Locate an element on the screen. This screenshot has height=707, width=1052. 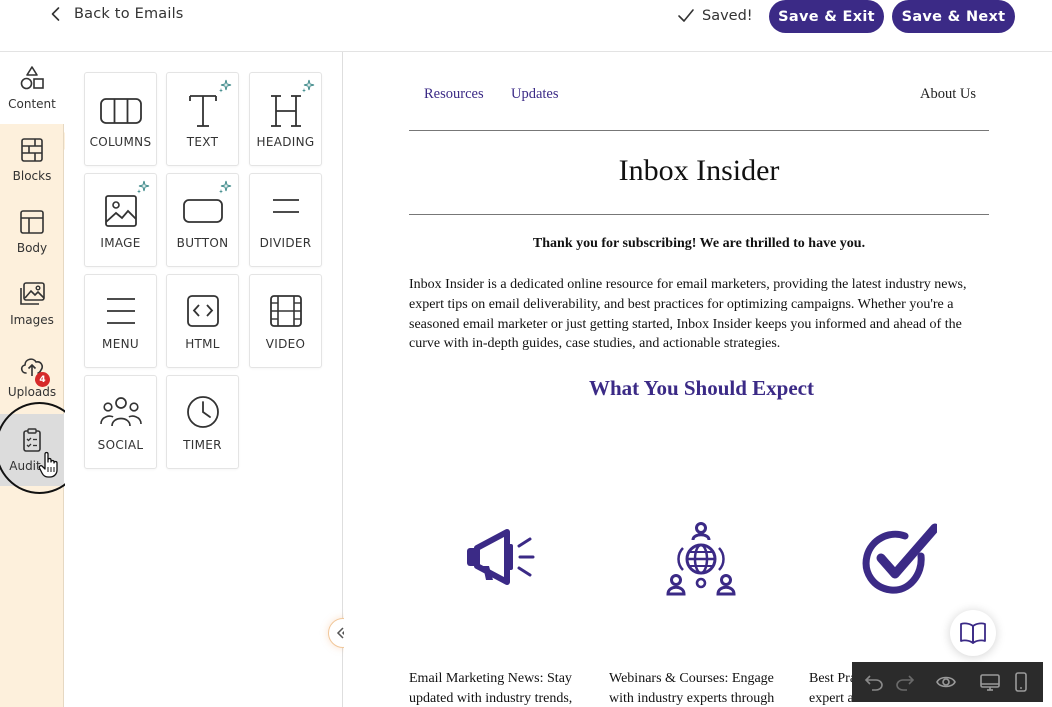
columns-icon is located at coordinates (120, 111).